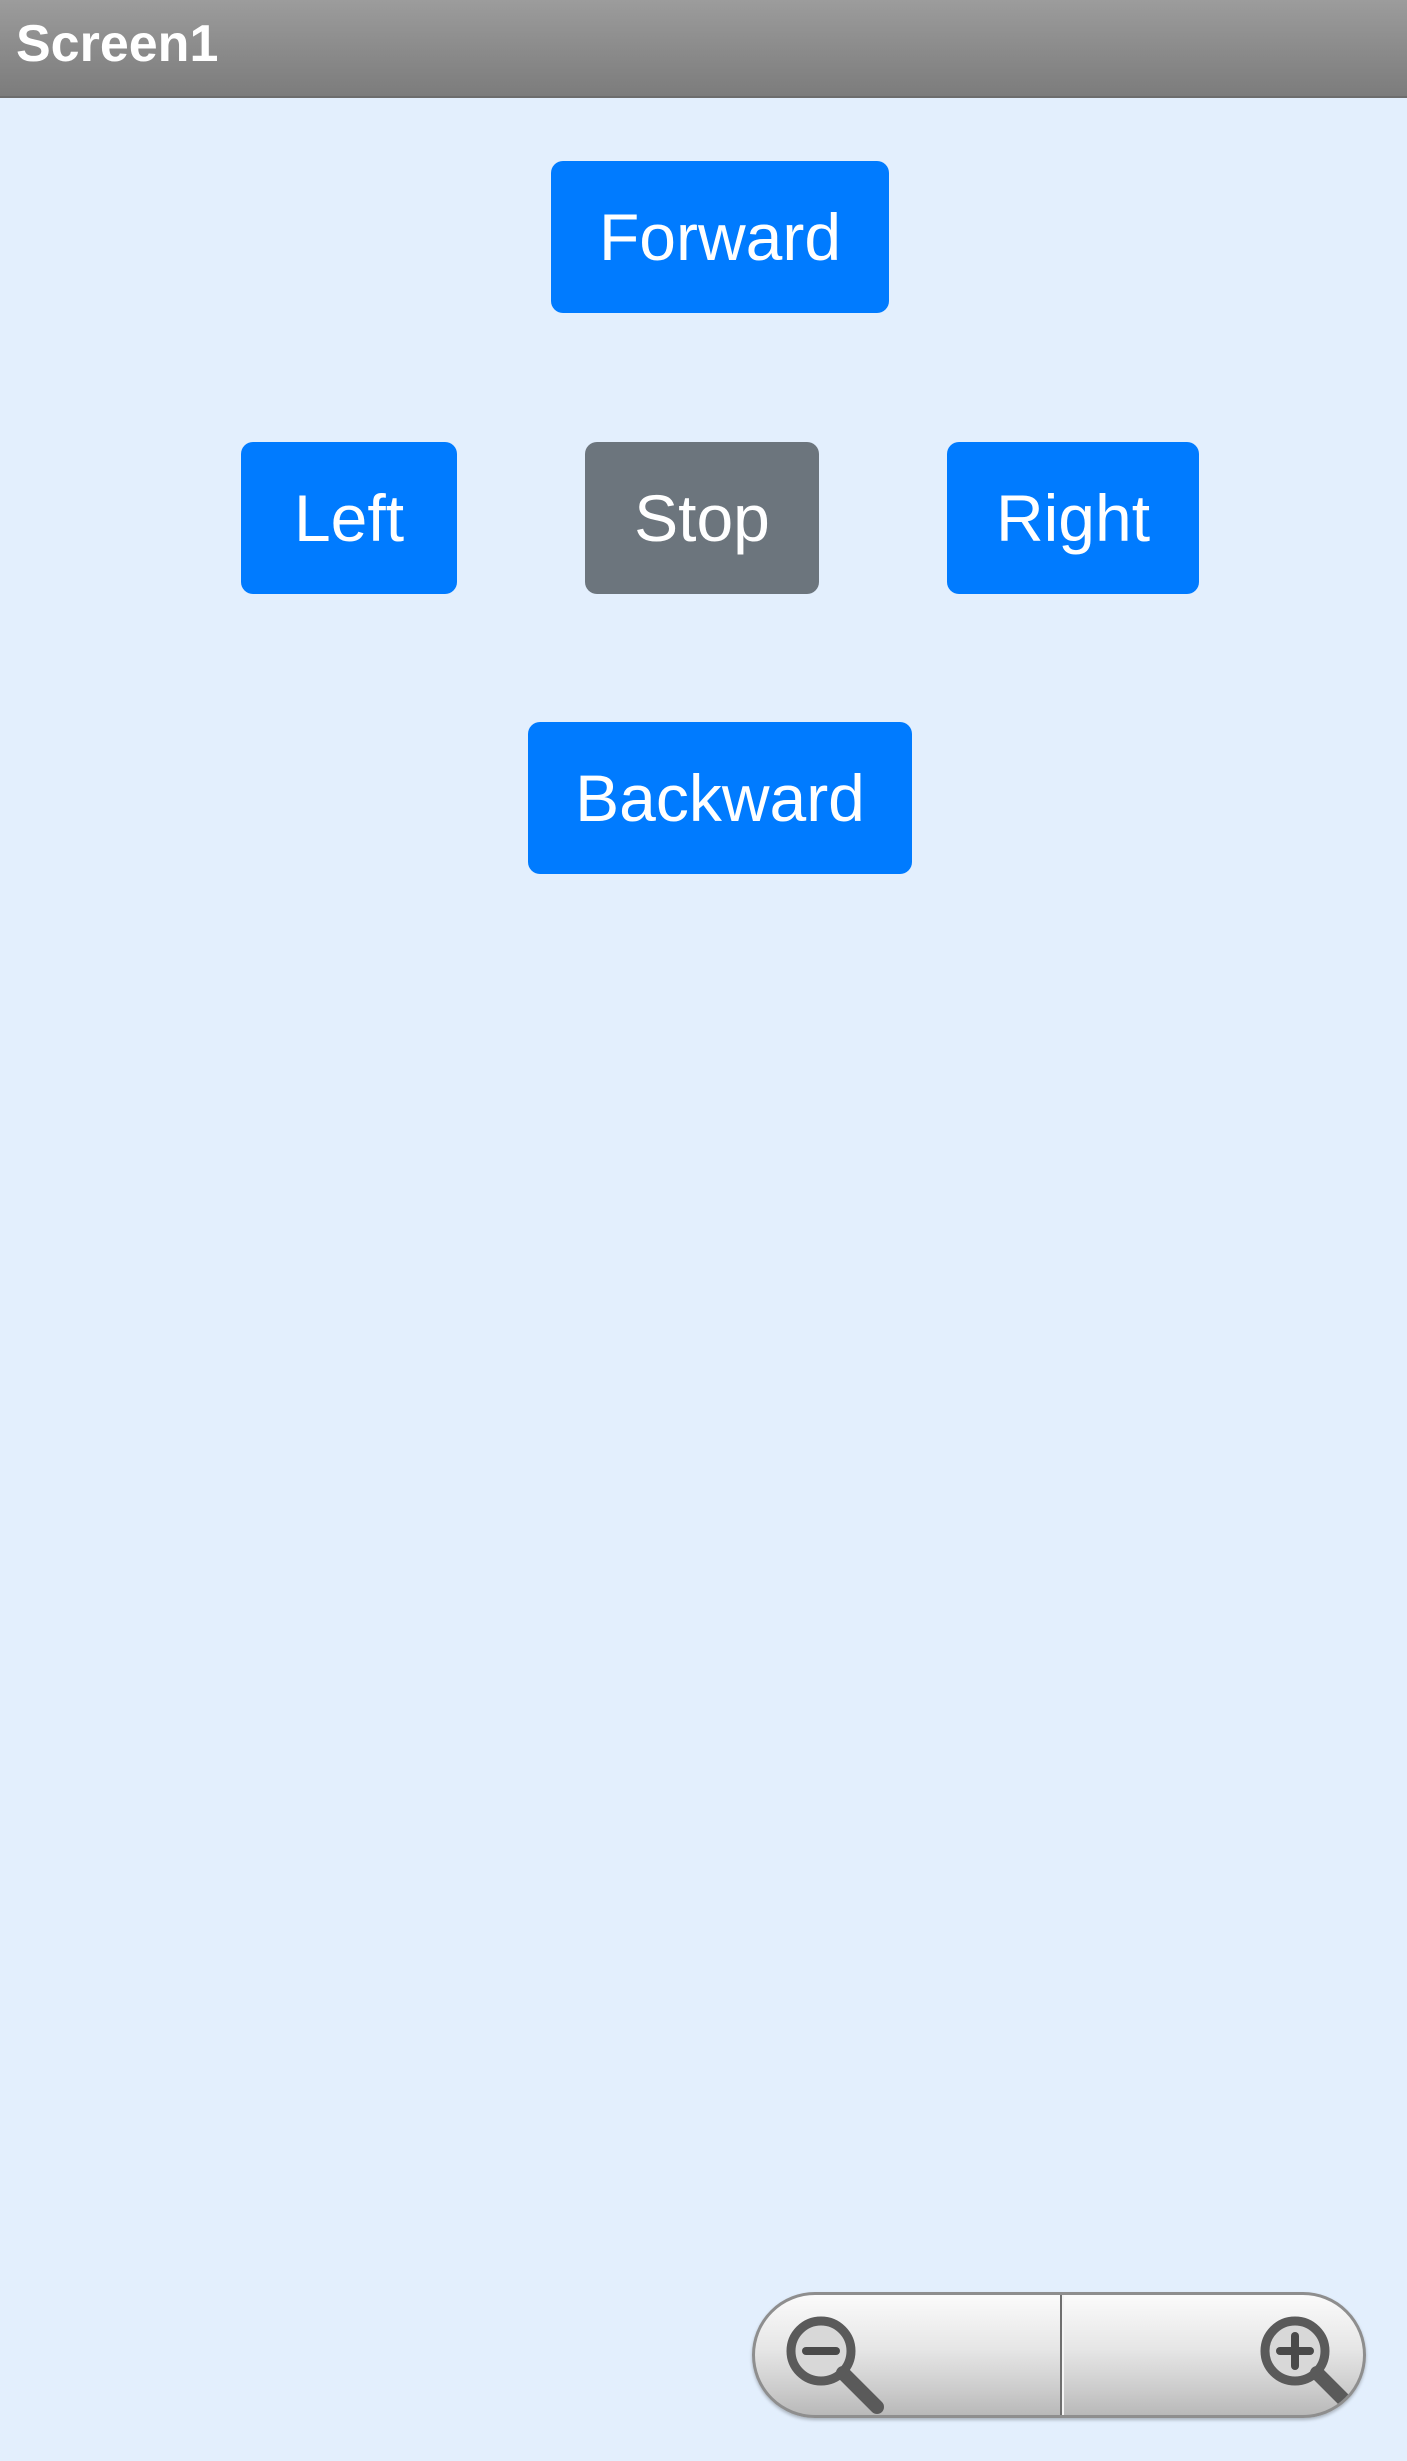 This screenshot has width=1407, height=2461. Describe the element at coordinates (1210, 2355) in the screenshot. I see `zoom-in-button` at that location.